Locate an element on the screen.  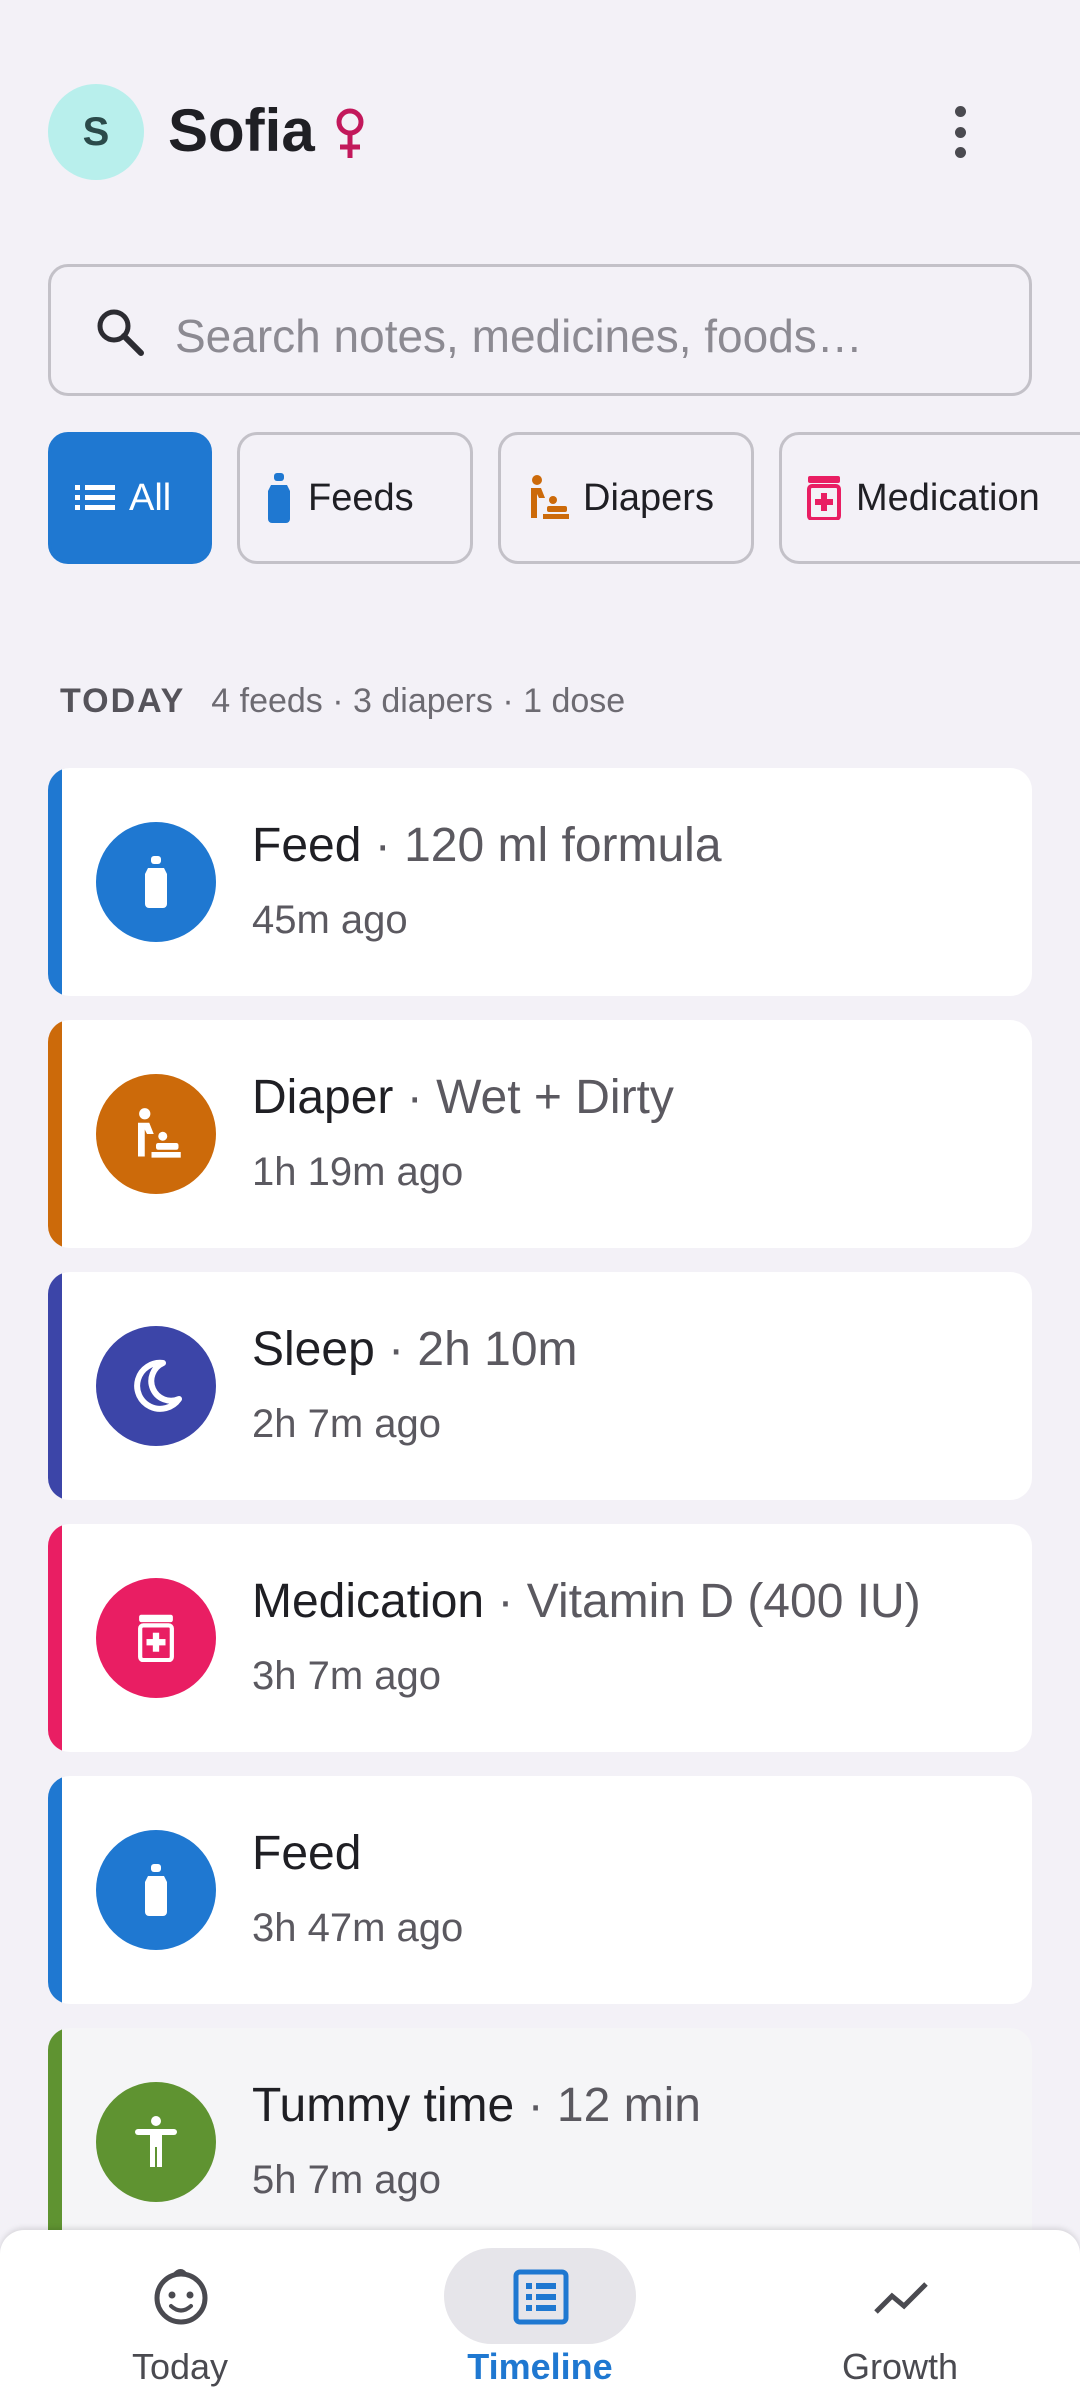
filter-chip-label: Medication is located at coordinates (948, 497).